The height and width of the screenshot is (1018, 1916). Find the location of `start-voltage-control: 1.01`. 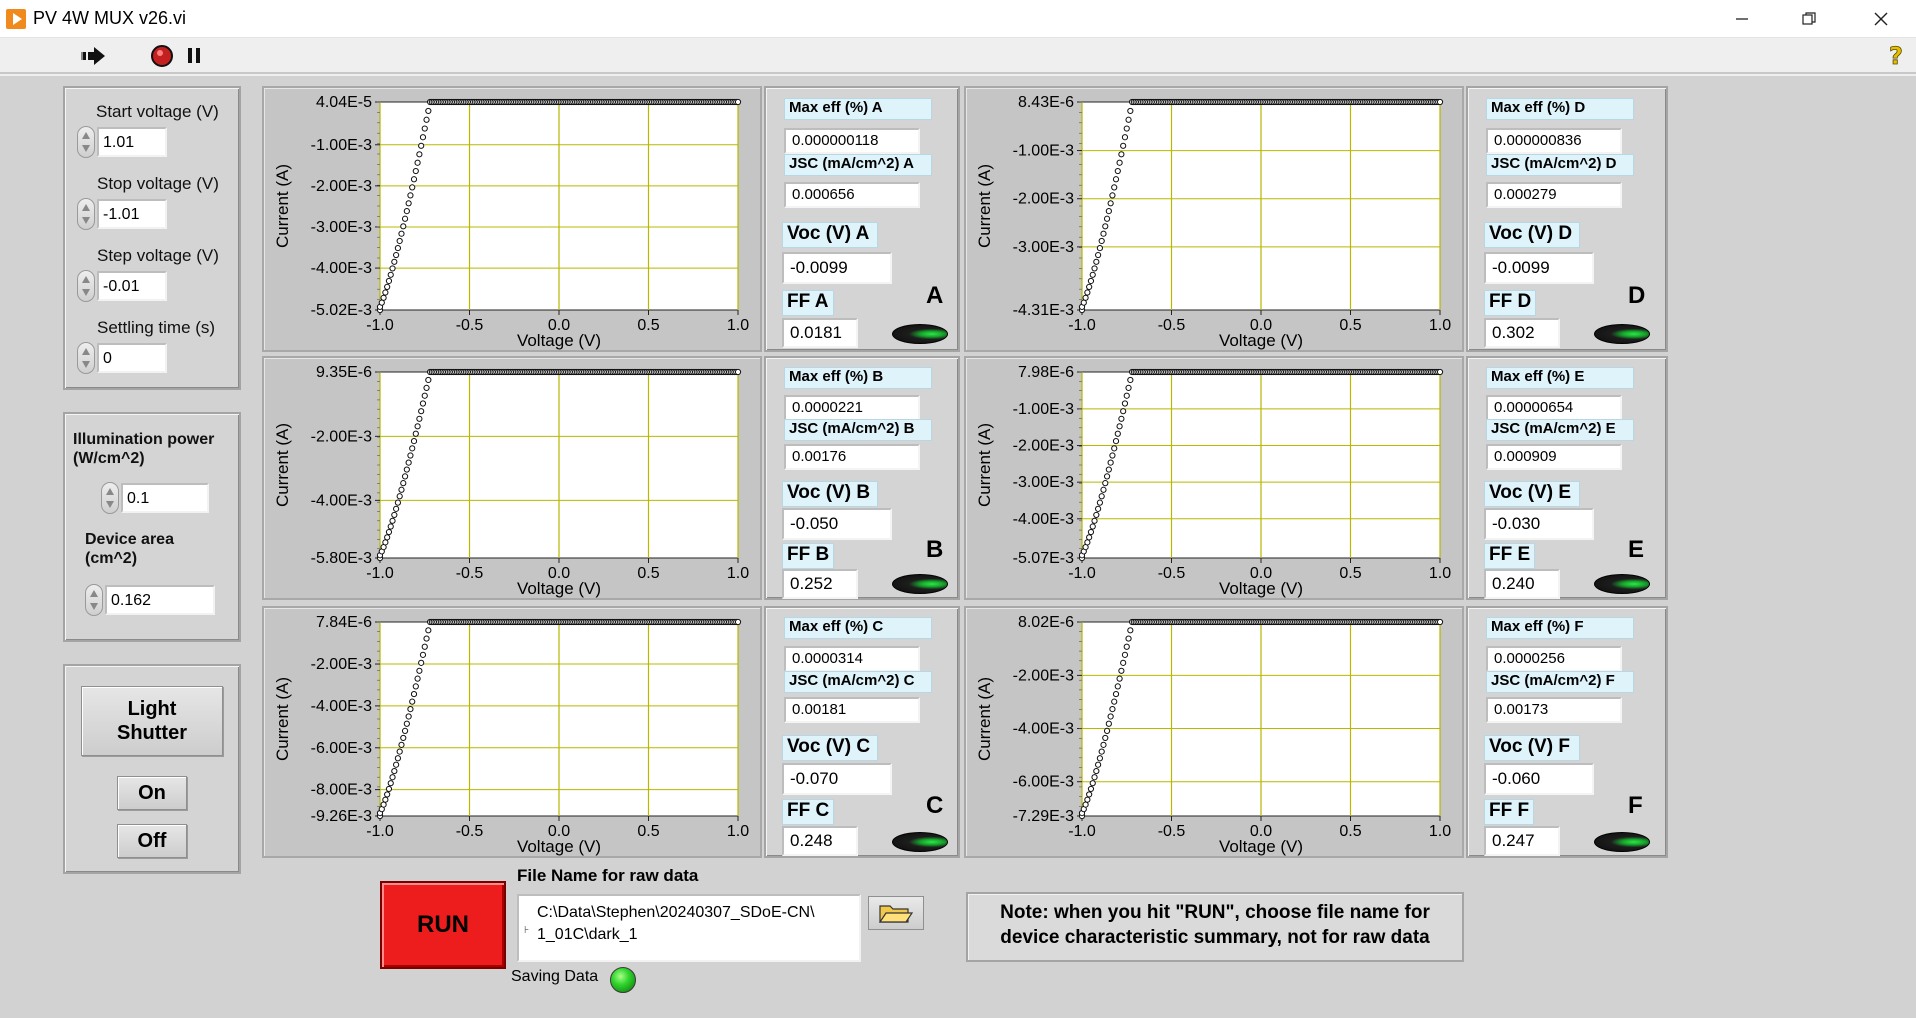

start-voltage-control: 1.01 is located at coordinates (132, 142).